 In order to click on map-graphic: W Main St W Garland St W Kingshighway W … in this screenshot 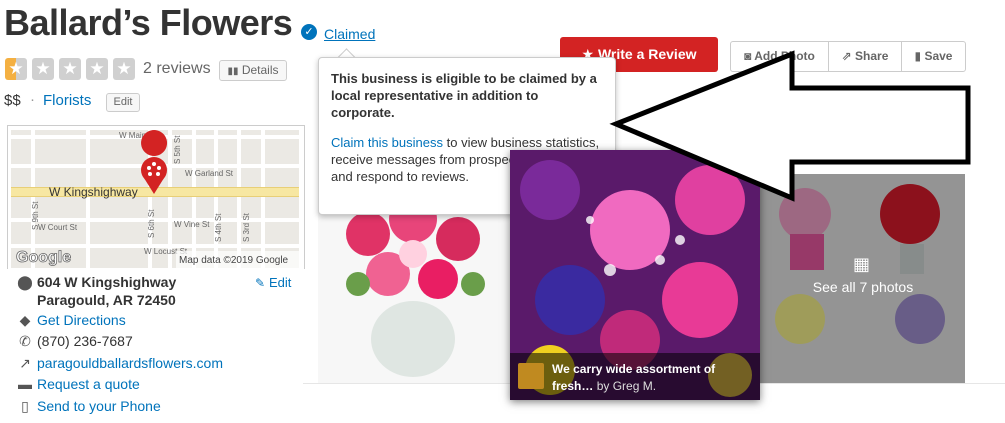, I will do `click(155, 199)`.